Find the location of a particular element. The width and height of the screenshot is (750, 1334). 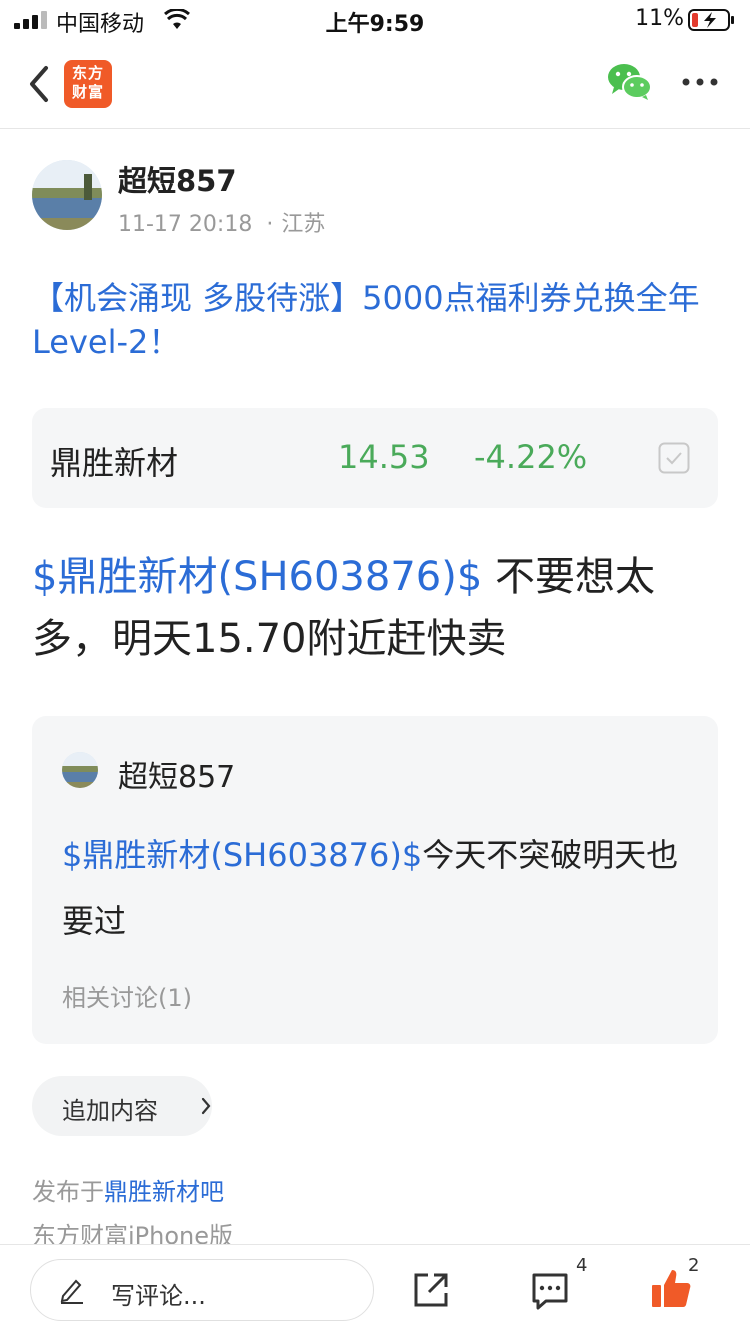

post-body: $鼎胜新材(SH603876)$ 不要想太多，明天15.70附近赶快卖 is located at coordinates (377, 608).